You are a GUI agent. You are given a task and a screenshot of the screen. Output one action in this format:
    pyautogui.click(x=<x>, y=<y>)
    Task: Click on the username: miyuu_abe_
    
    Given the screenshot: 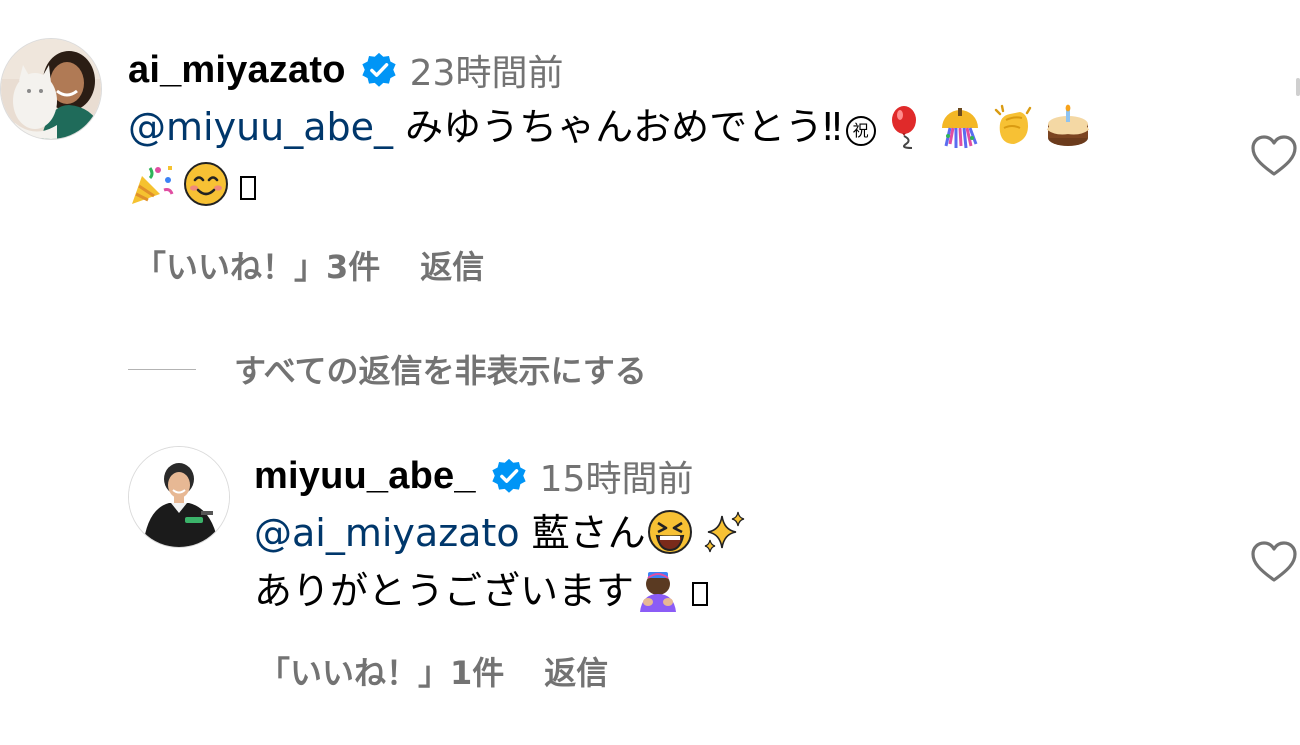 What is the action you would take?
    pyautogui.click(x=365, y=476)
    